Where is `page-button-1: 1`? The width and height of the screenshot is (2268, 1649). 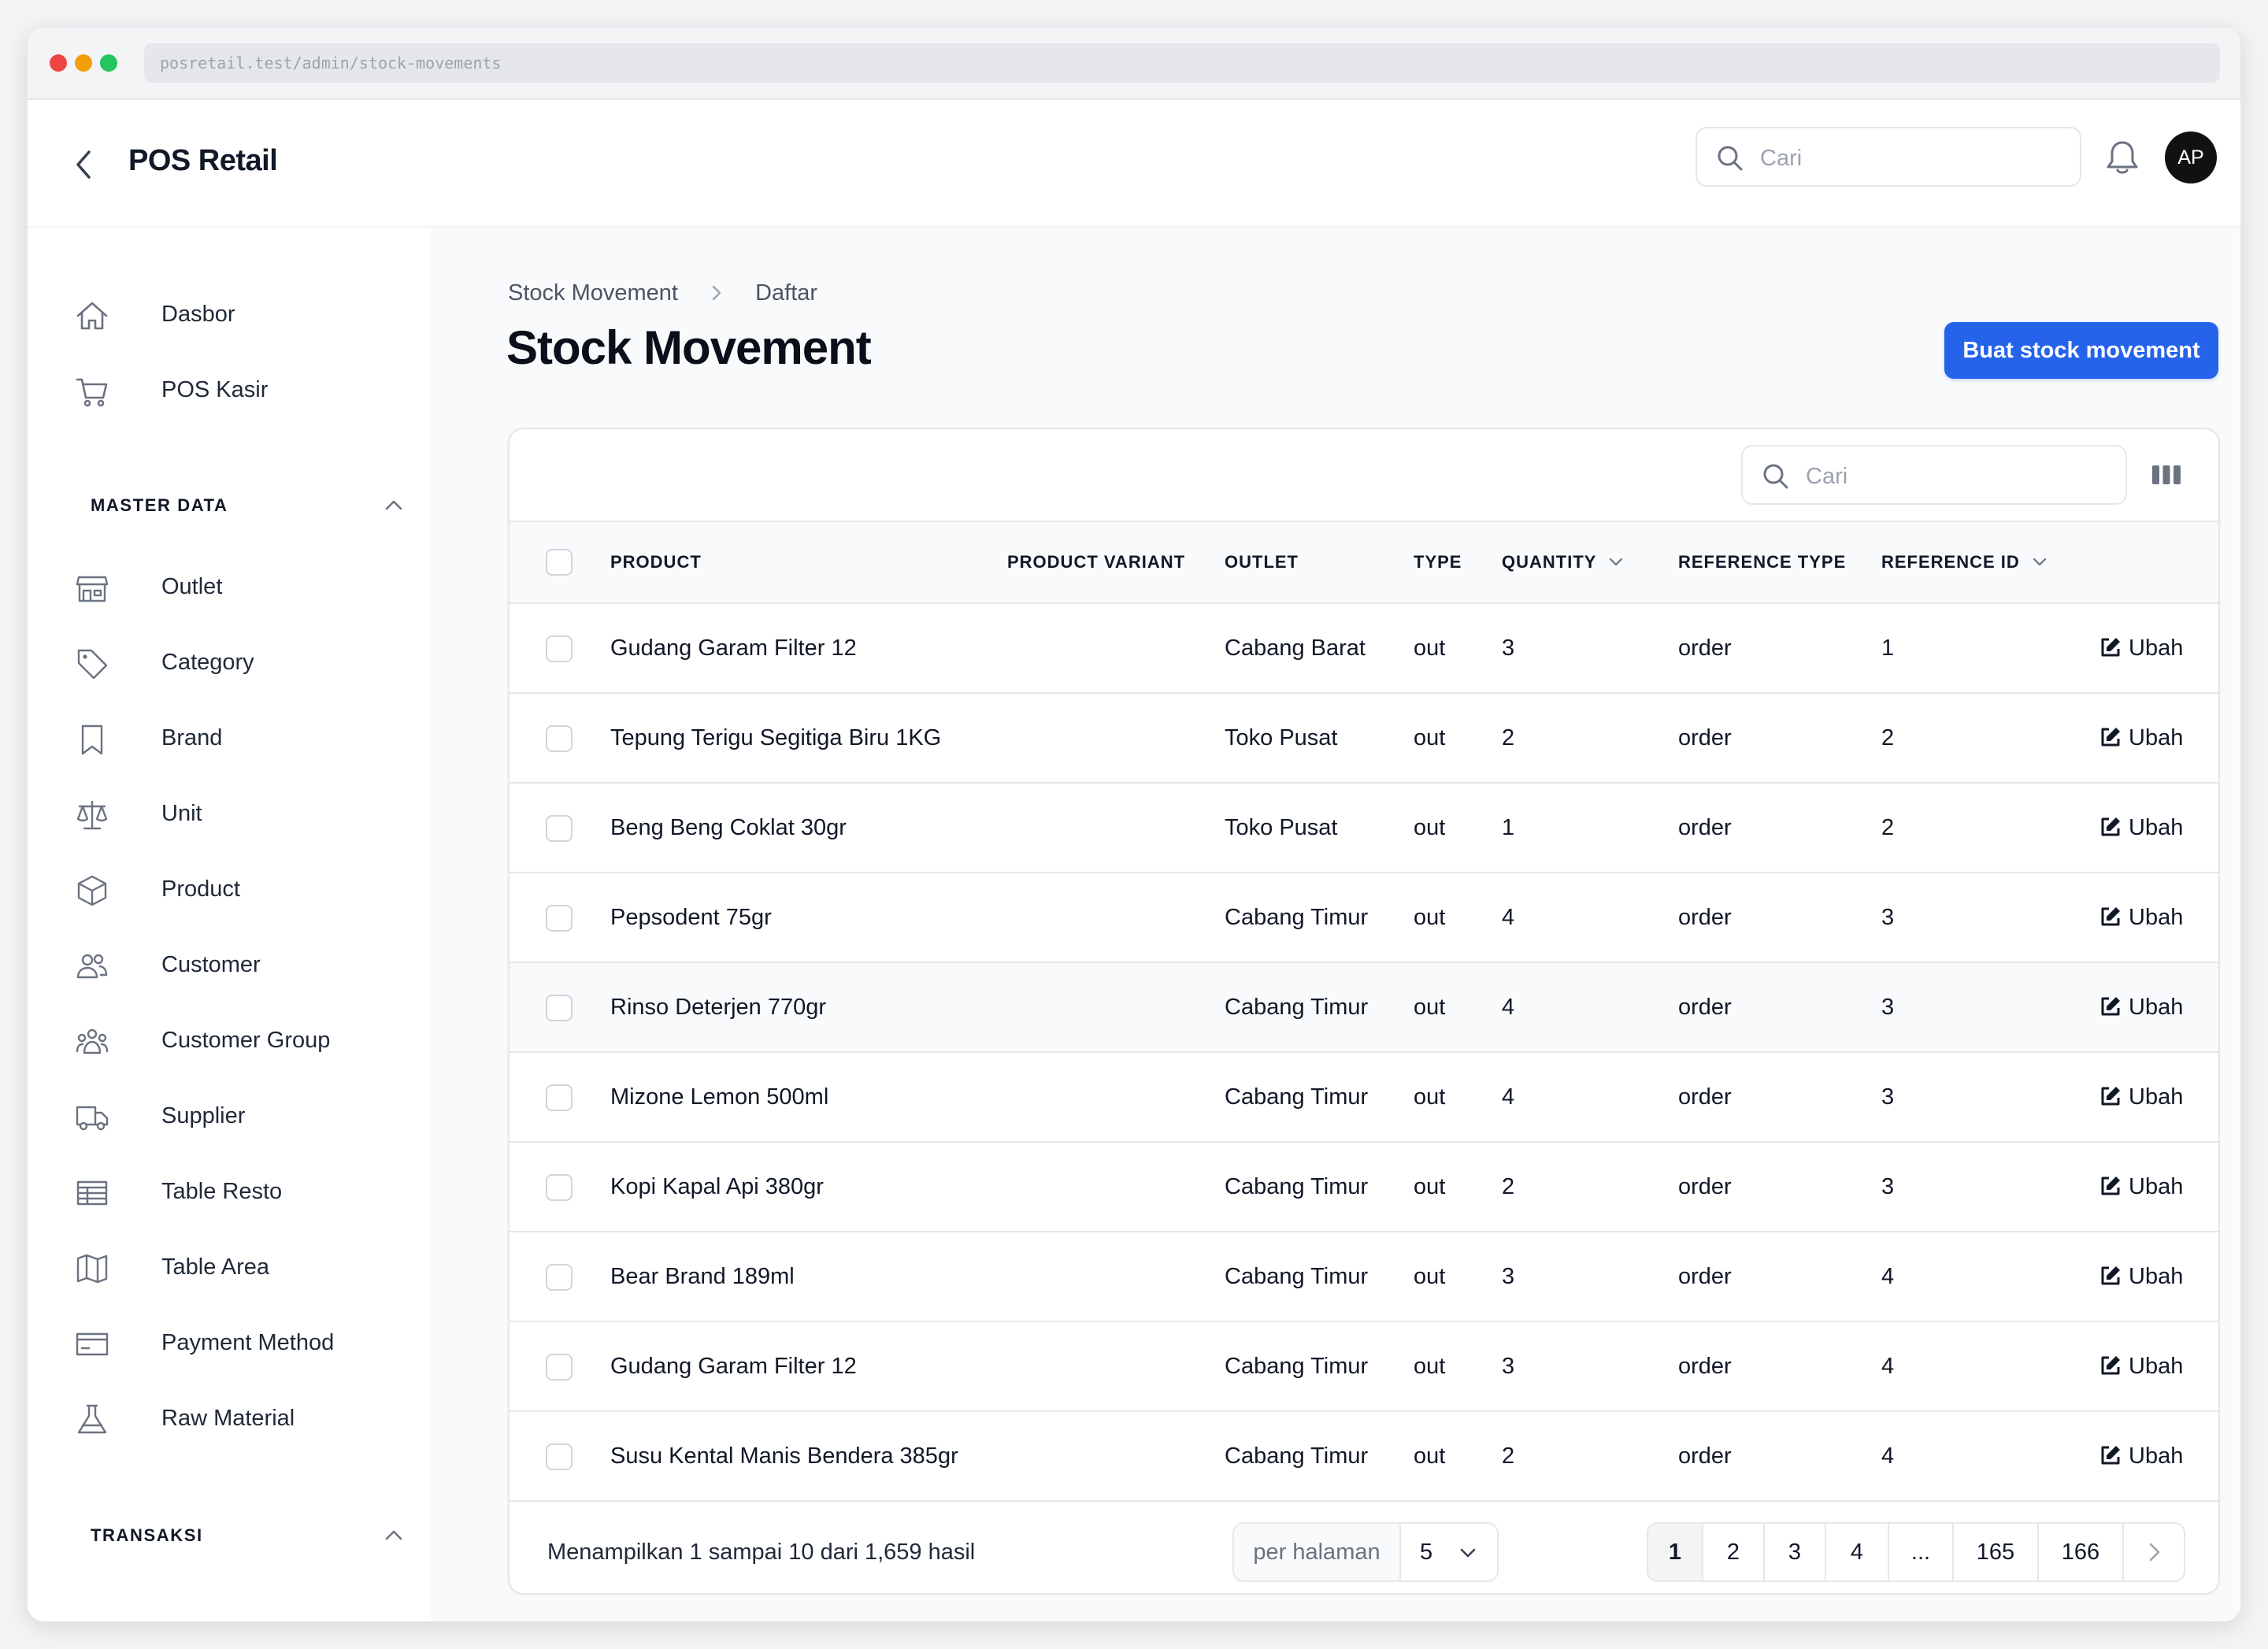 page-button-1: 1 is located at coordinates (1675, 1552).